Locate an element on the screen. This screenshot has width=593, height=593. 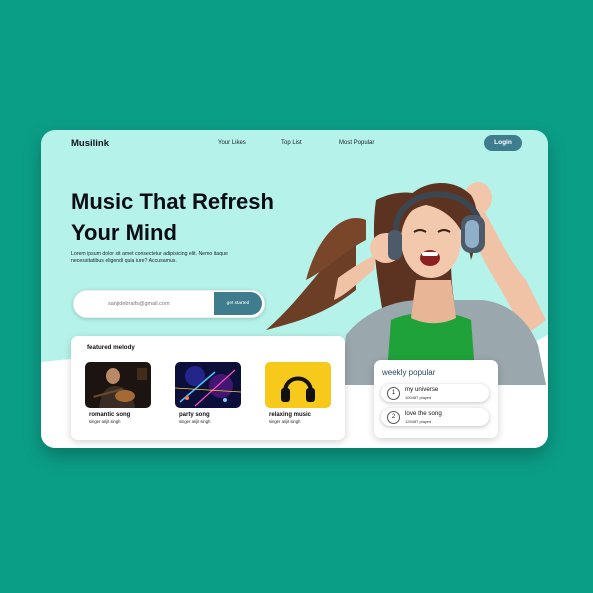
hero-title: Music That Refresh Your Mind is located at coordinates (186, 217).